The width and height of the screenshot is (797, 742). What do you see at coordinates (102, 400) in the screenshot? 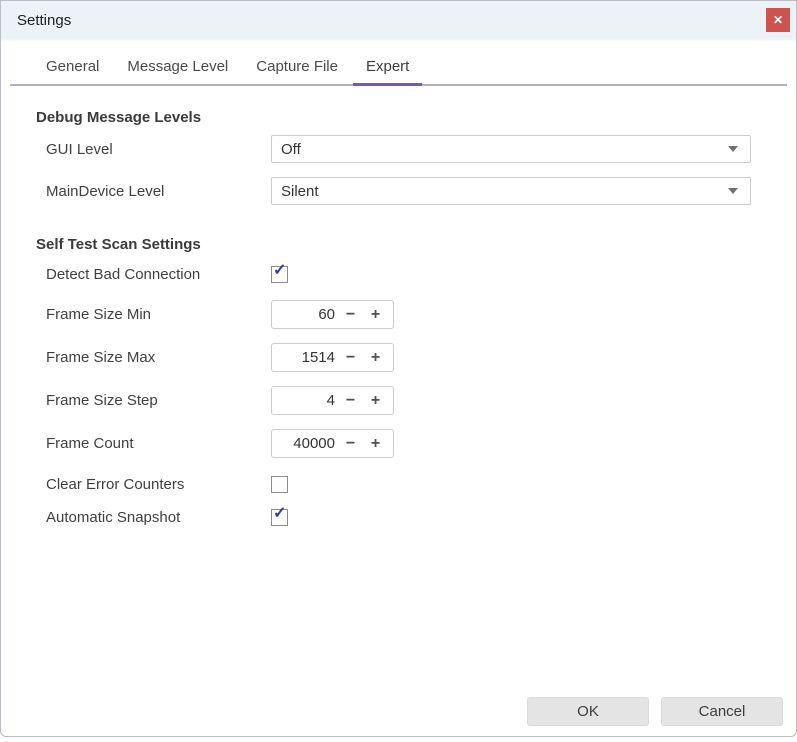
I see `frame-size-step-label: Frame Size Step` at bounding box center [102, 400].